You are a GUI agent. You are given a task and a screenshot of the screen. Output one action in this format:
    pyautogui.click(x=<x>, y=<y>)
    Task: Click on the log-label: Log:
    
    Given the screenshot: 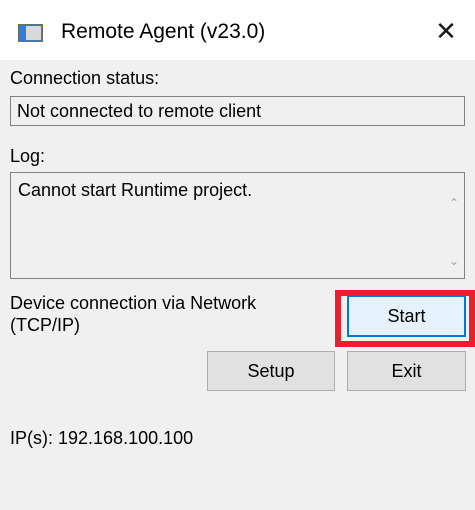 What is the action you would take?
    pyautogui.click(x=28, y=156)
    